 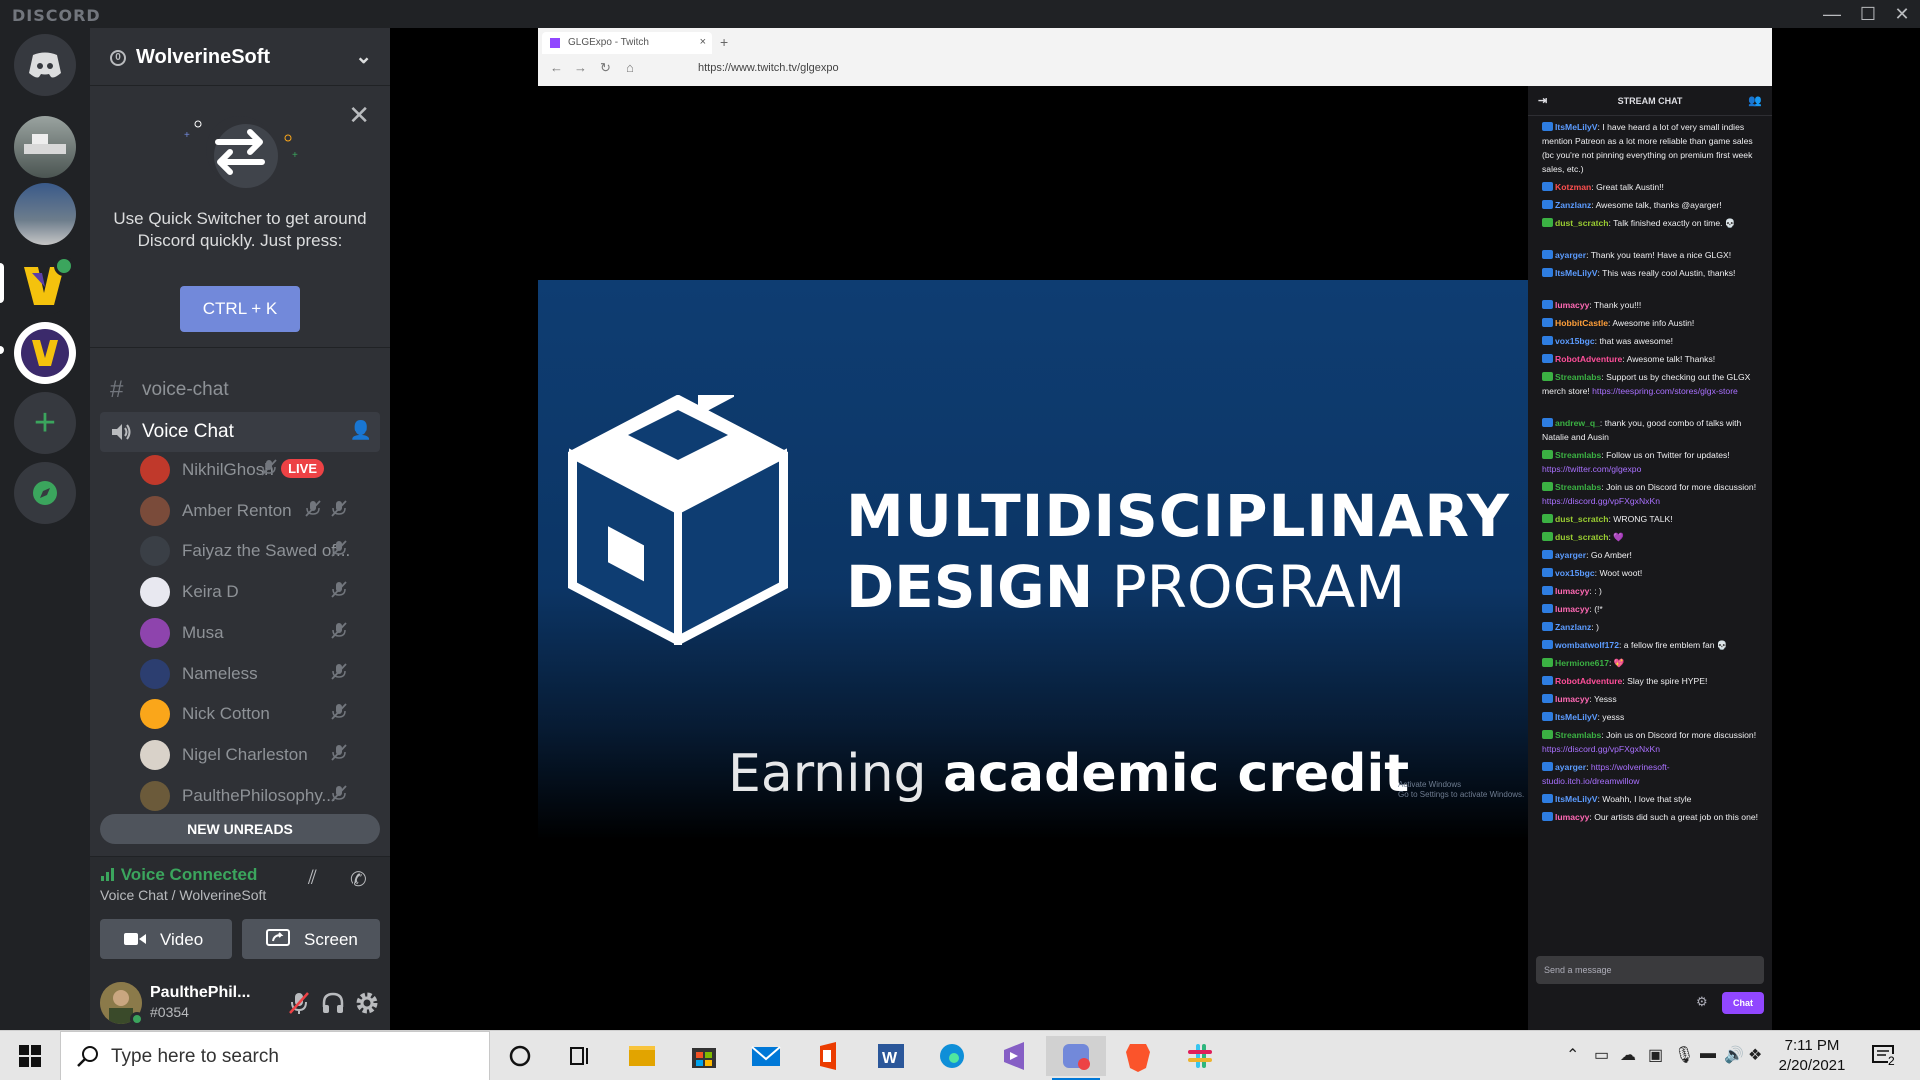 What do you see at coordinates (1138, 1056) in the screenshot?
I see `brave-icon` at bounding box center [1138, 1056].